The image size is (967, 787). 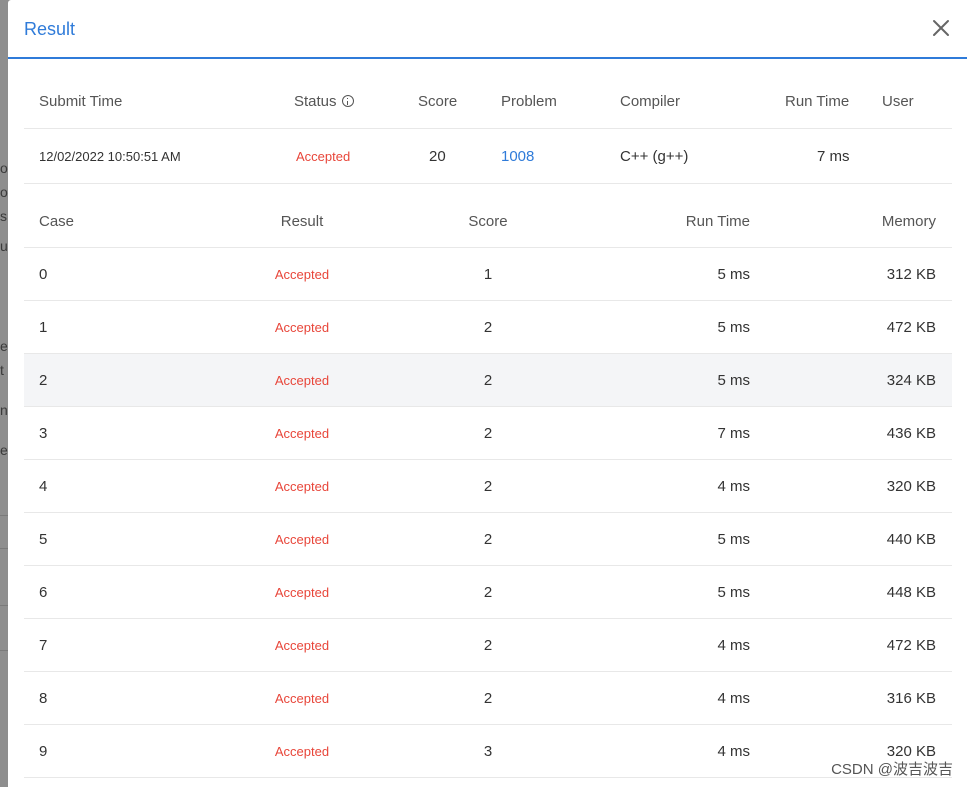 What do you see at coordinates (908, 221) in the screenshot?
I see `header-memory: Memory` at bounding box center [908, 221].